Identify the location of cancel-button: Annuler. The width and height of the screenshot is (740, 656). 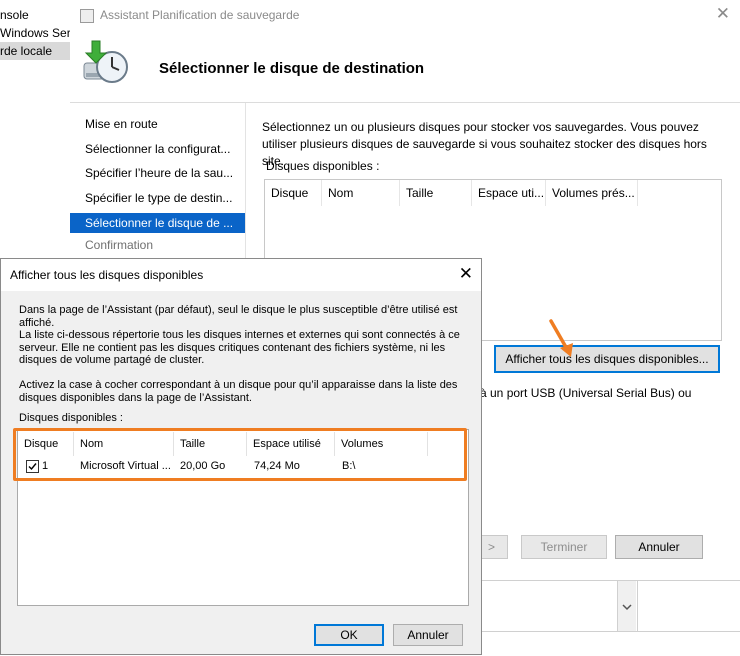
(659, 547).